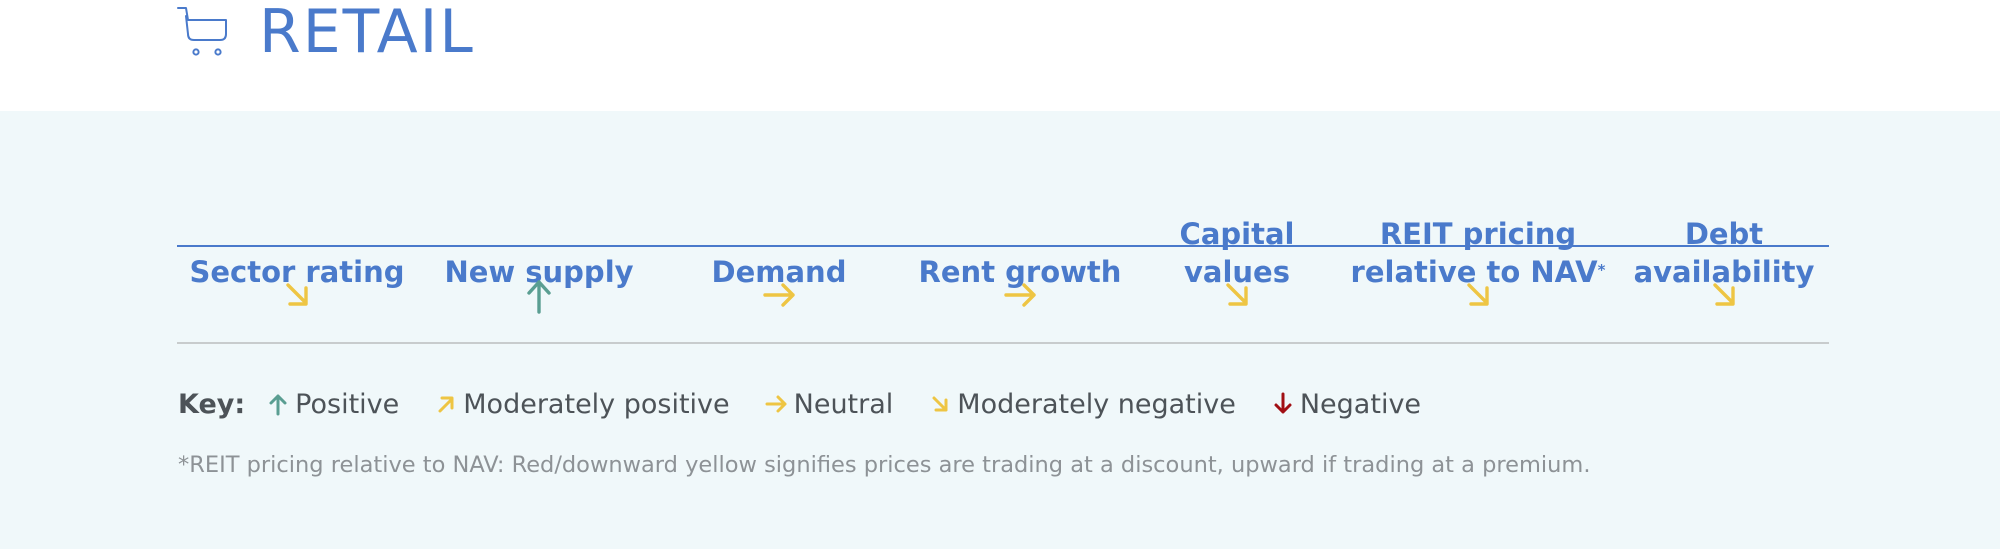 Image resolution: width=2000 pixels, height=551 pixels. What do you see at coordinates (1237, 234) in the screenshot?
I see `column-header-text-line1: Capital` at bounding box center [1237, 234].